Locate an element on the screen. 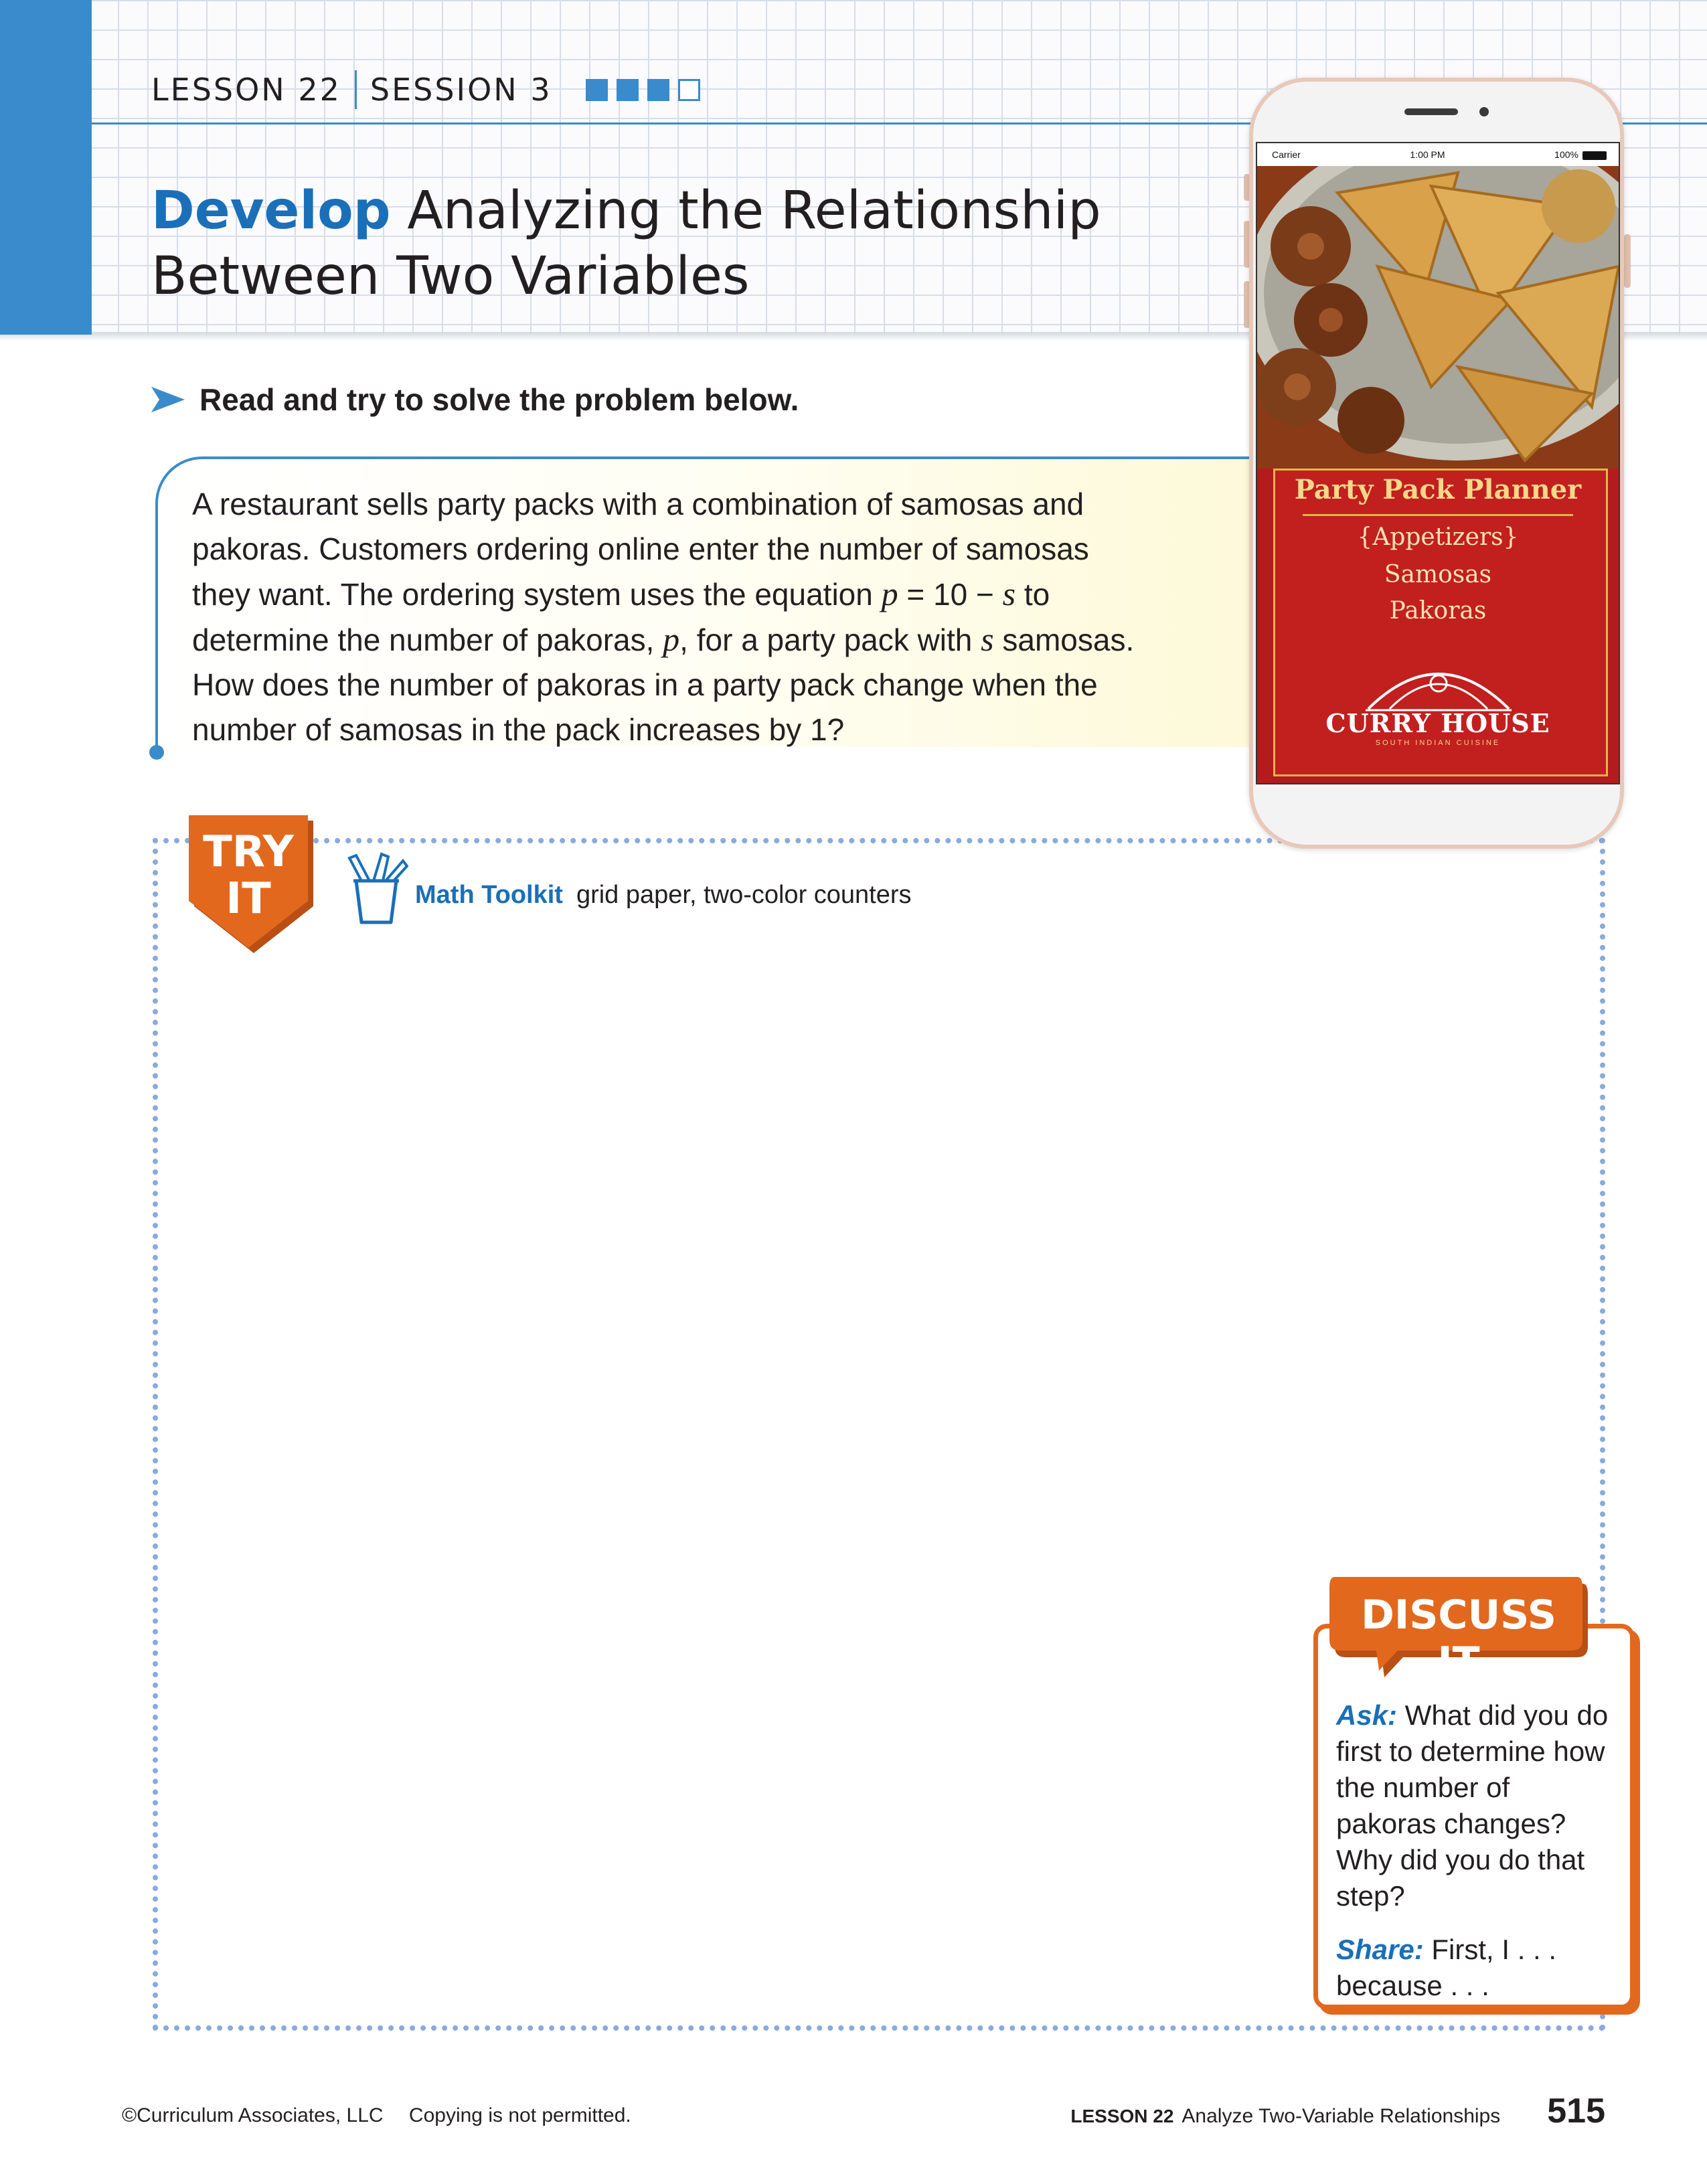 The width and height of the screenshot is (1707, 2184). food-photo is located at coordinates (1438, 317).